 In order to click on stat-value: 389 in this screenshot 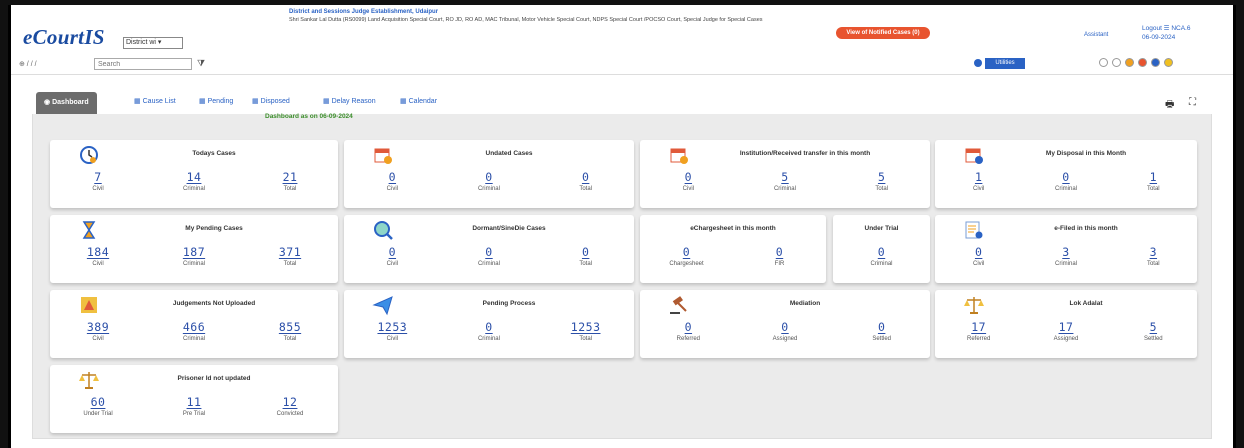, I will do `click(98, 327)`.